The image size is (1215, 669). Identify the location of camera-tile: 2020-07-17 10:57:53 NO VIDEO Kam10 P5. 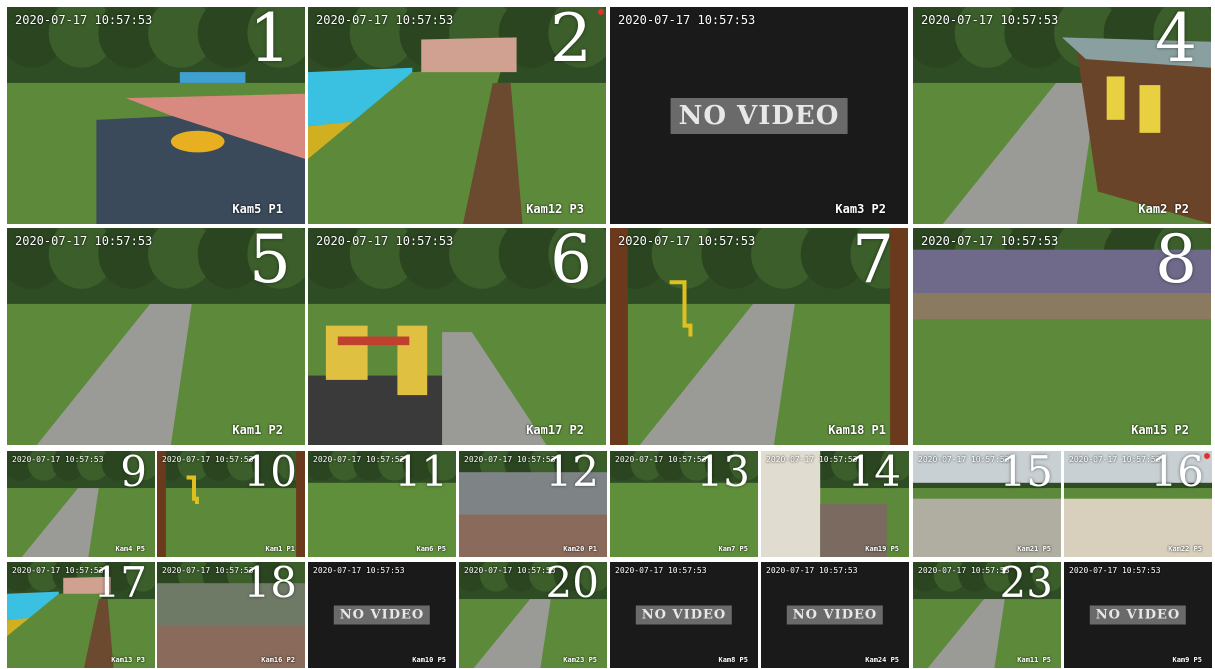
(382, 615).